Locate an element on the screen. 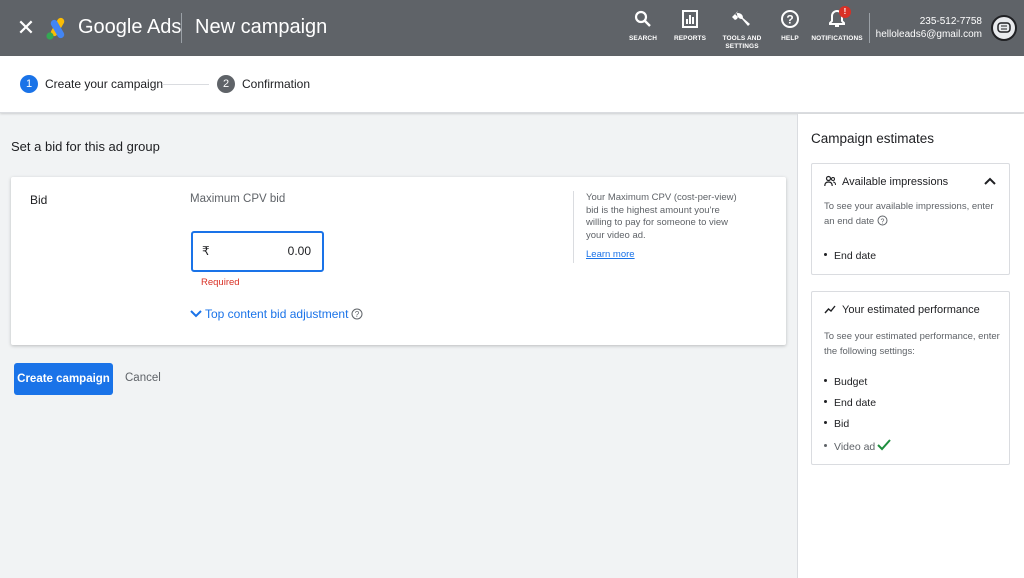 The height and width of the screenshot is (578, 1024). tools-settings-label: TOOLS AND SETTINGS is located at coordinates (742, 42).